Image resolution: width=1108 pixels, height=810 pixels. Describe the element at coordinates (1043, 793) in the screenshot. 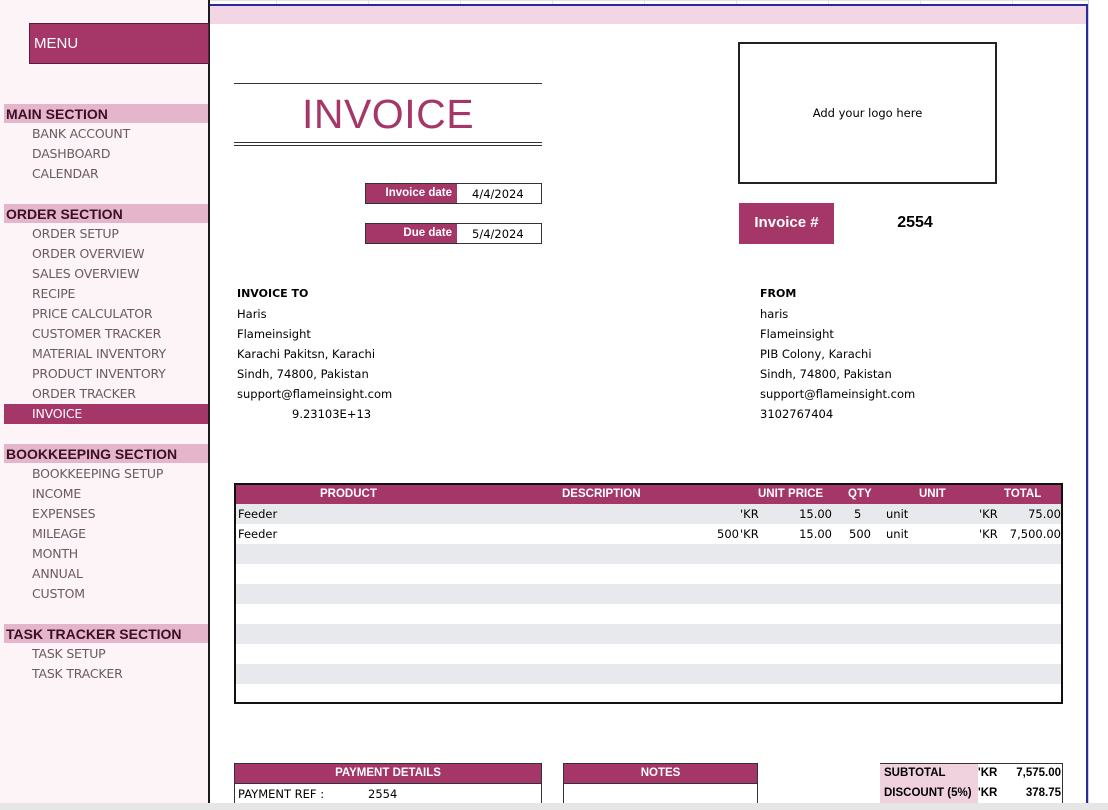

I see `discount-value: 378.75` at that location.